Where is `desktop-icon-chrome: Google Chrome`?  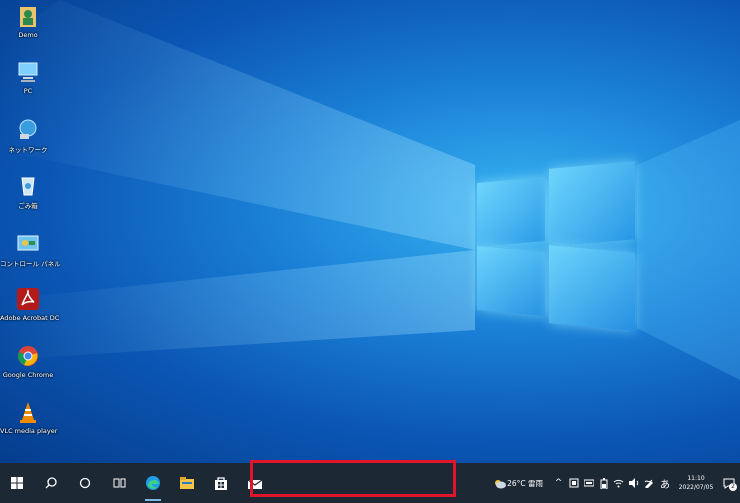
desktop-icon-chrome: Google Chrome is located at coordinates (28, 361).